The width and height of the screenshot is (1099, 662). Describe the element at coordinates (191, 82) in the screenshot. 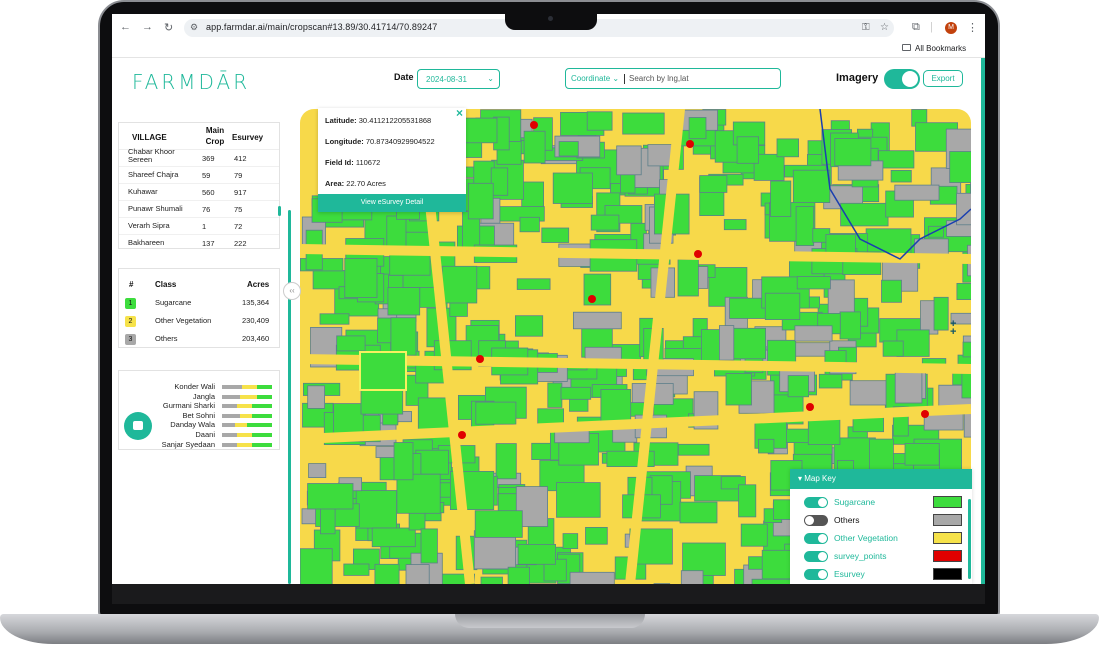

I see `farmdar-logo: FARMDĀR` at that location.